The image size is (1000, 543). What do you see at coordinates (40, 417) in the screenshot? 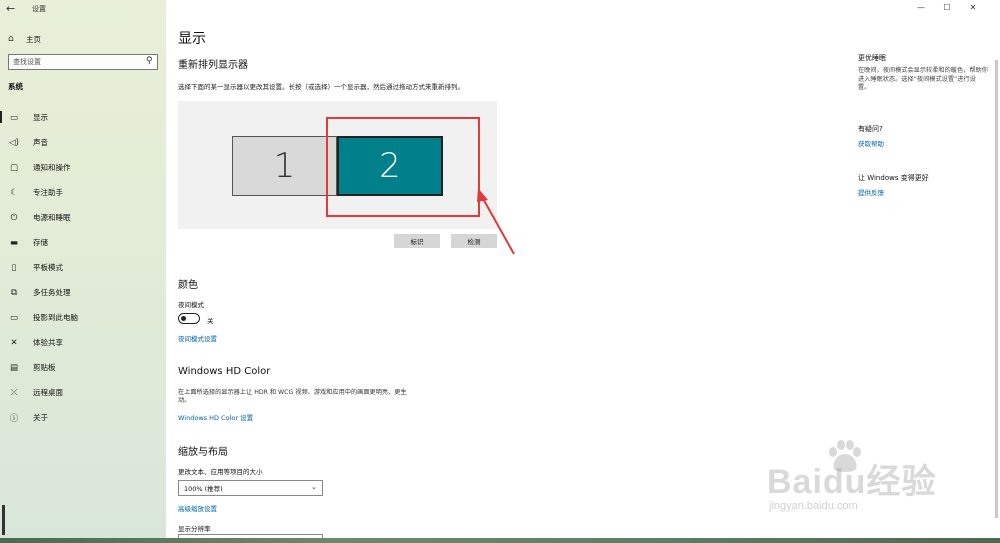
I see `sidebar-item-label: 关于` at bounding box center [40, 417].